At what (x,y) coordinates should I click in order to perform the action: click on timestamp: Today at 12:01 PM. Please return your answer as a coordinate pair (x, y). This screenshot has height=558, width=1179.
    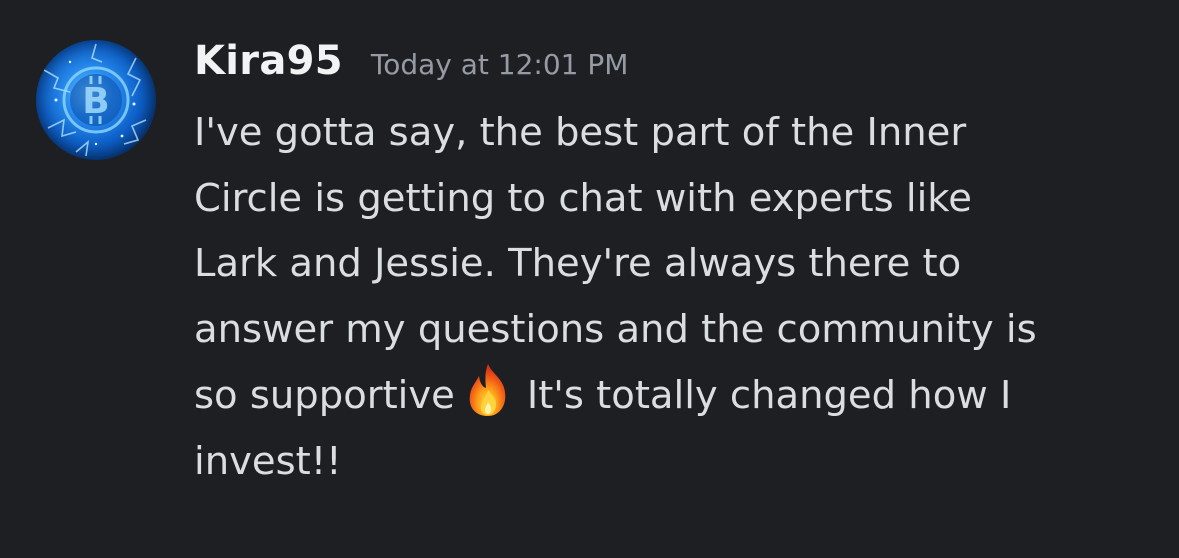
    Looking at the image, I should click on (500, 64).